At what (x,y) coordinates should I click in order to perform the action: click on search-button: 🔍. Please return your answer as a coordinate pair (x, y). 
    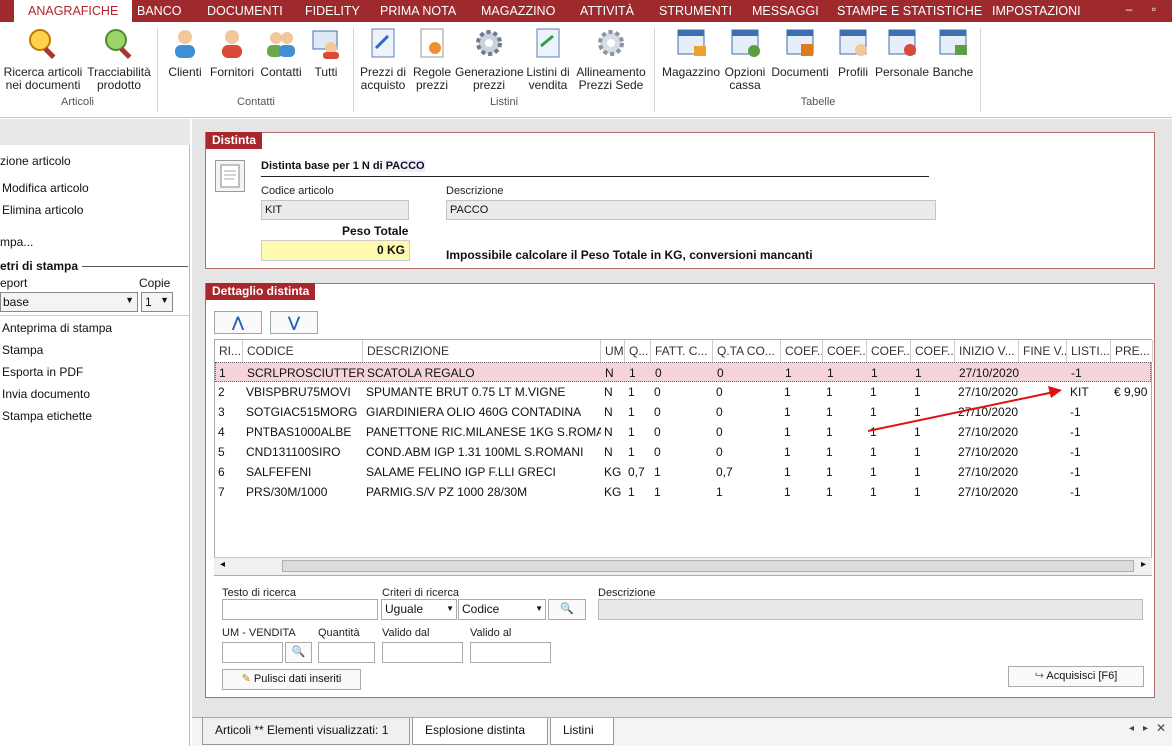
    Looking at the image, I should click on (567, 609).